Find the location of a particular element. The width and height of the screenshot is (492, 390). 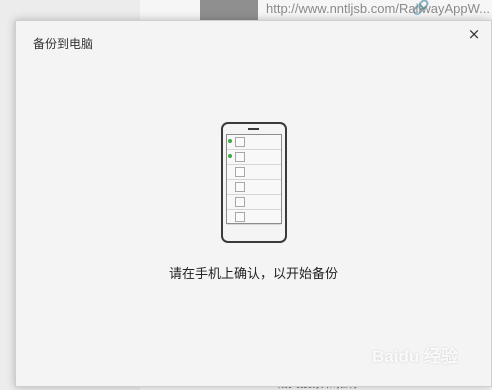

baidu-watermark: Baidu 经验 is located at coordinates (415, 356).